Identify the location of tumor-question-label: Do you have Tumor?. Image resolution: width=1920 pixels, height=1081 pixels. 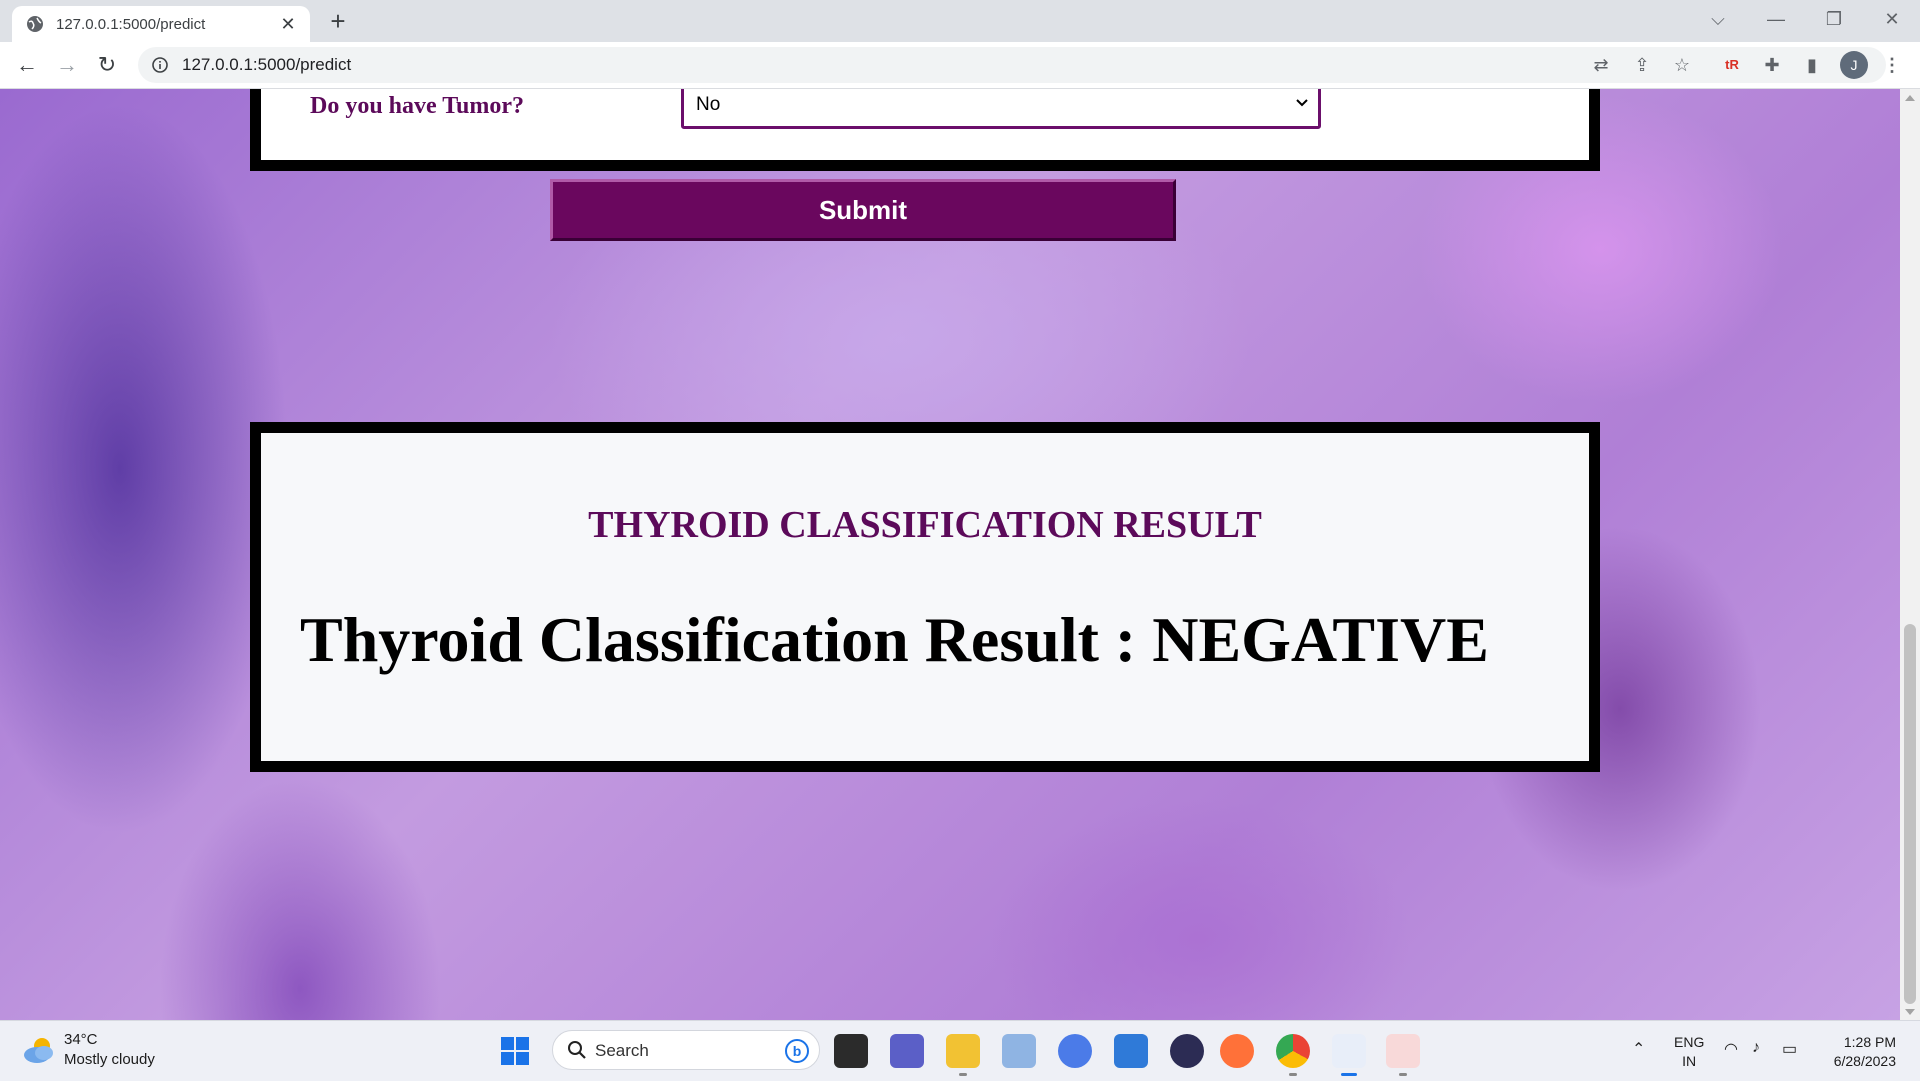
(417, 106).